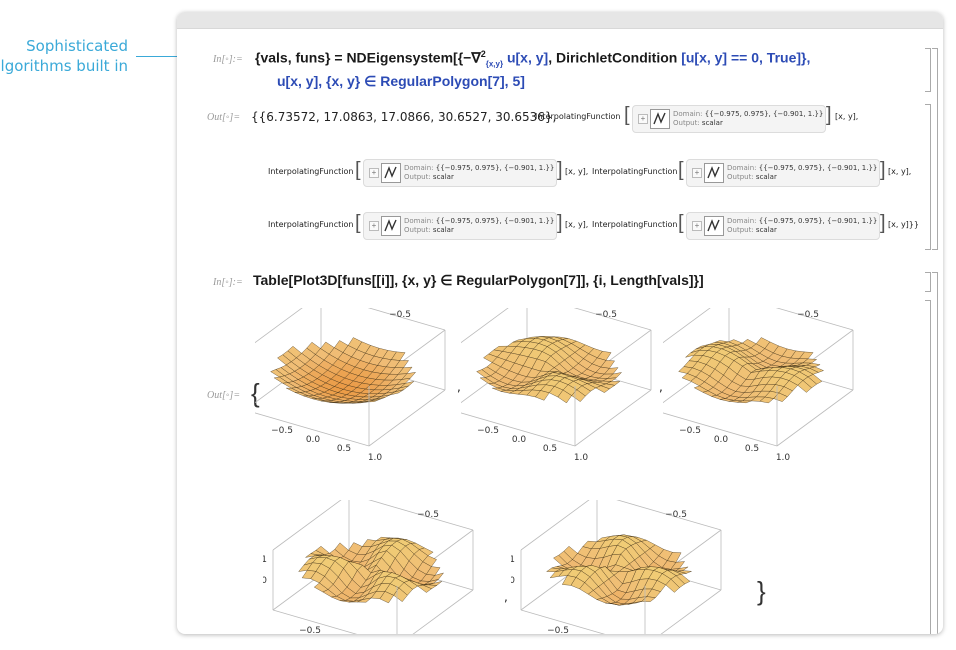  What do you see at coordinates (613, 57) in the screenshot?
I see `in1-dirichlet: , DirichletCondition` at bounding box center [613, 57].